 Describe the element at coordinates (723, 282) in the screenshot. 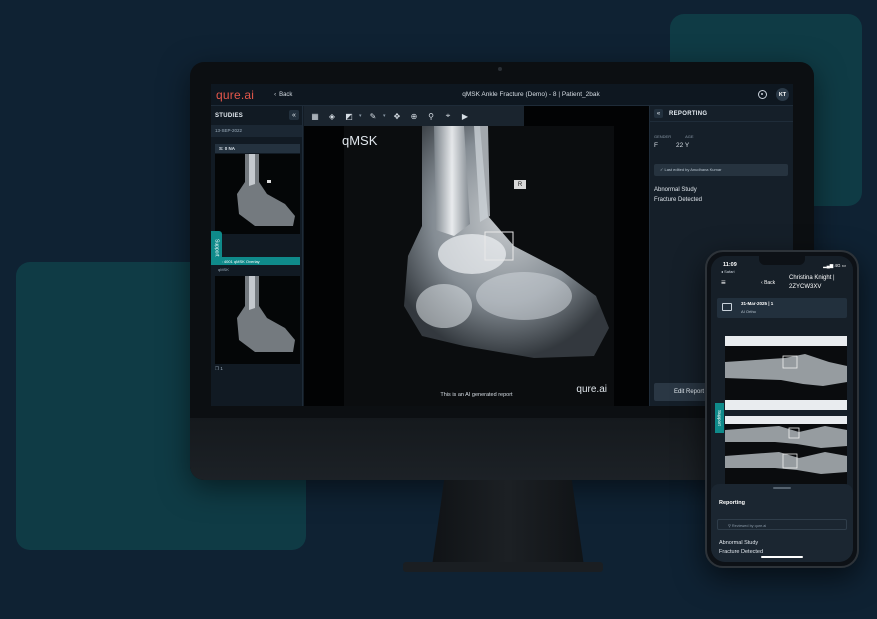

I see `menu-icon: ≡` at that location.